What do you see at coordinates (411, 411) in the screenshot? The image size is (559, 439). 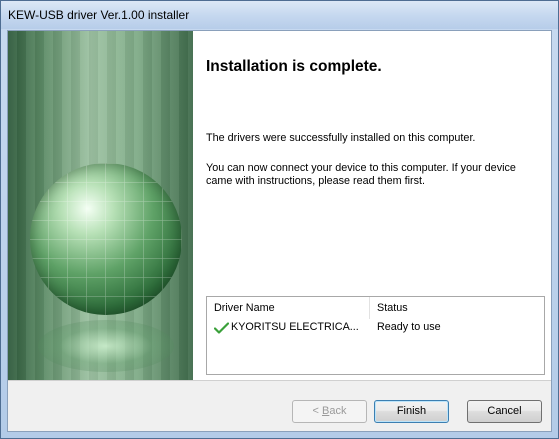 I see `finish-button: Finish` at bounding box center [411, 411].